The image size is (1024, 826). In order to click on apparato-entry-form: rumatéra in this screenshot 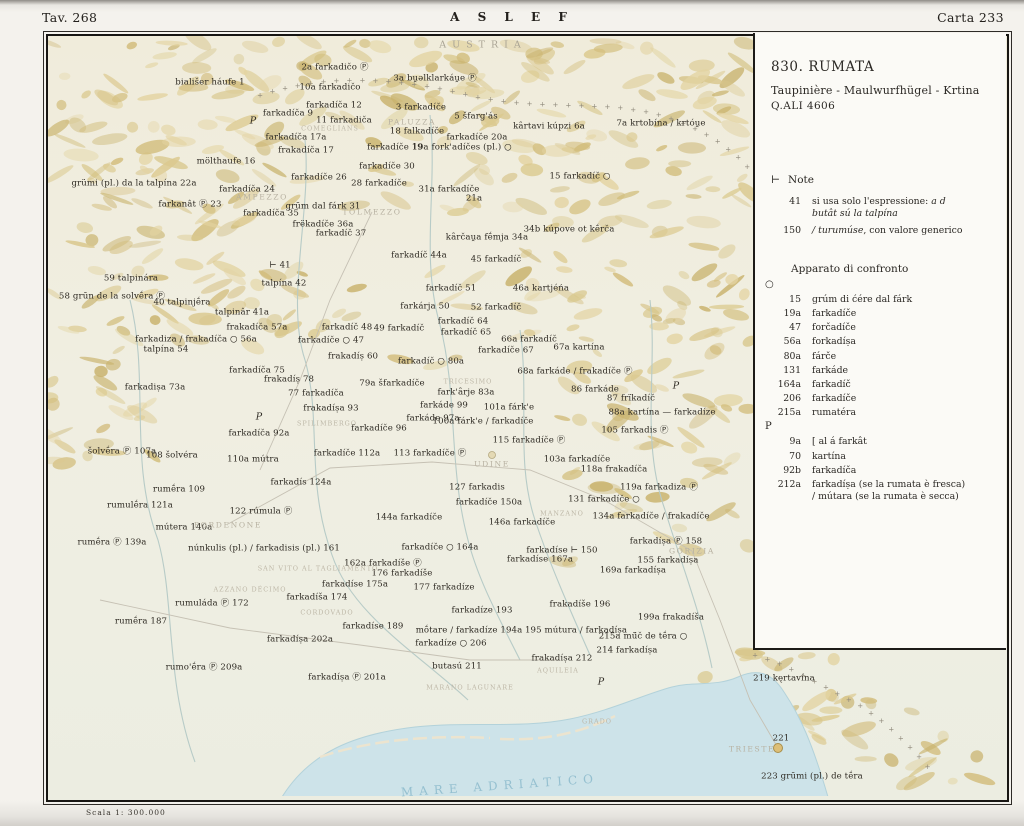, I will do `click(834, 413)`.